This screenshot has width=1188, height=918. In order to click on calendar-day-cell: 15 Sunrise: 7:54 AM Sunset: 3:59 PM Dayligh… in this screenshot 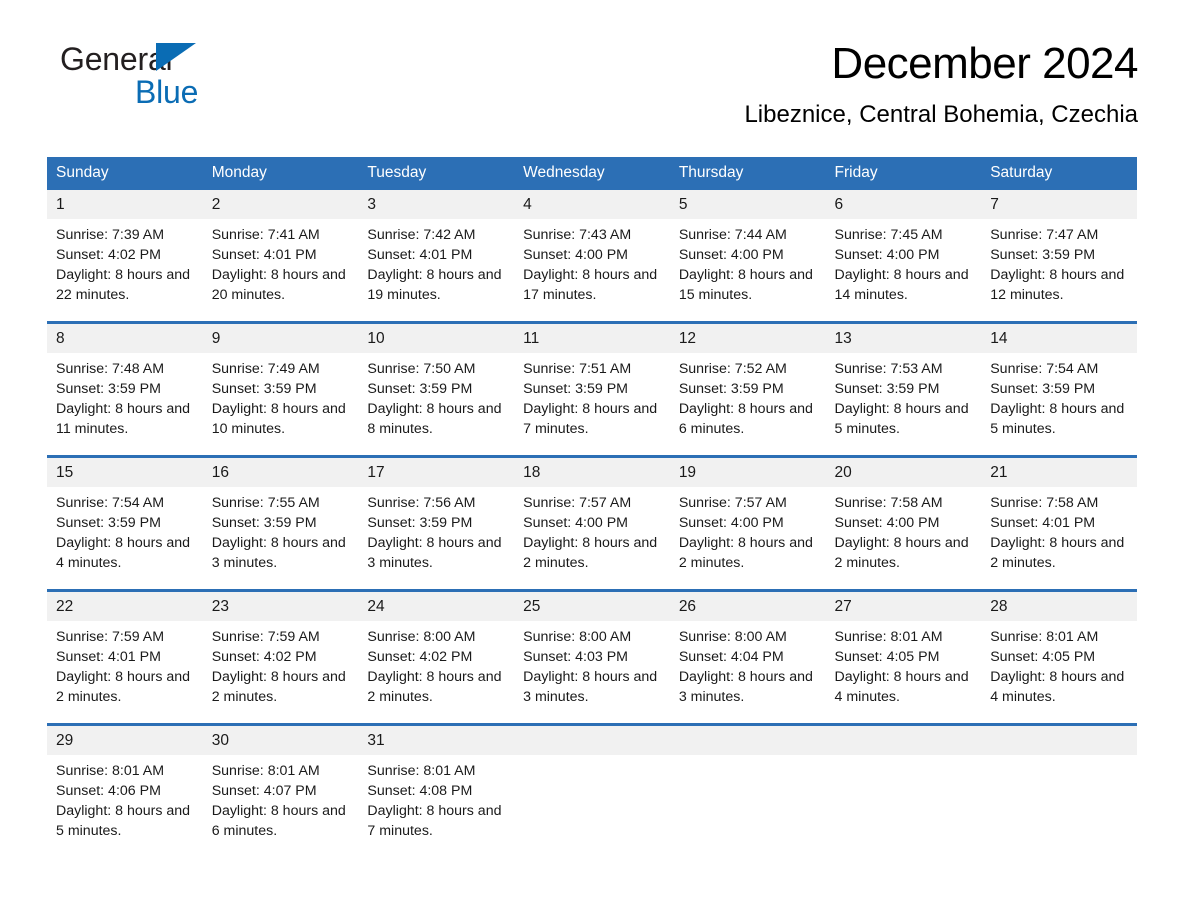, I will do `click(125, 523)`.